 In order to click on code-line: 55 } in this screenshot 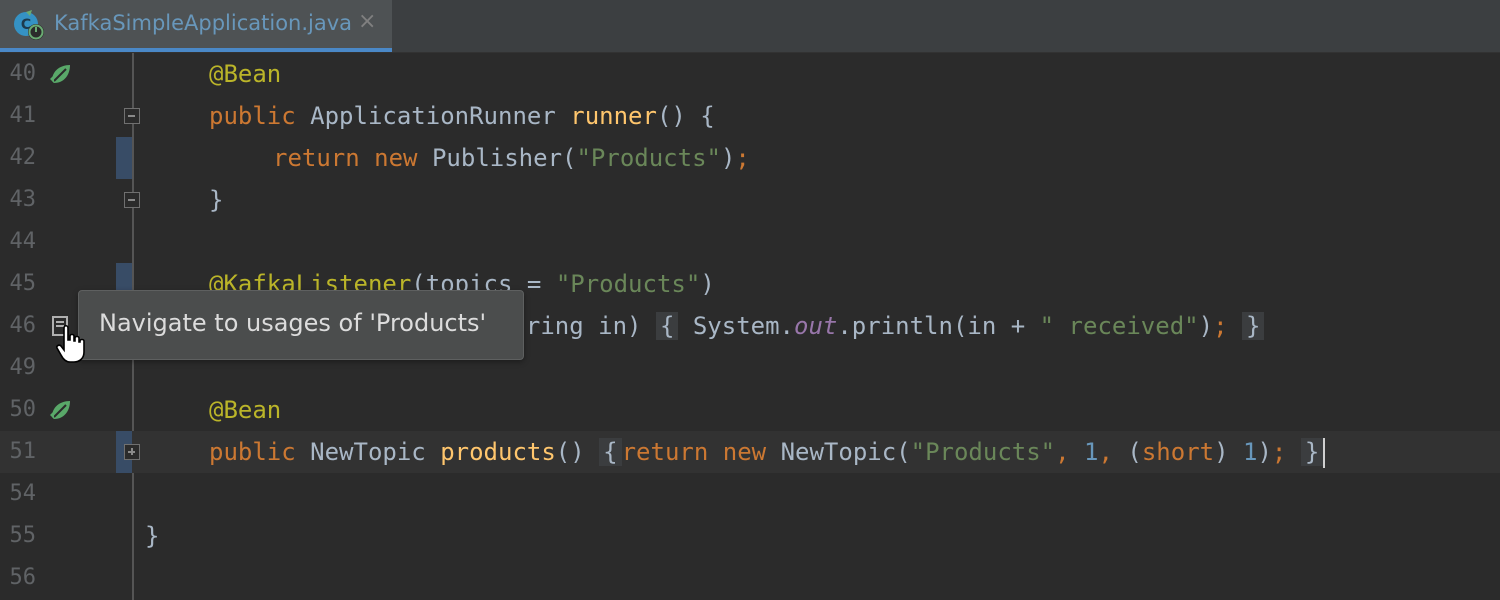, I will do `click(750, 536)`.